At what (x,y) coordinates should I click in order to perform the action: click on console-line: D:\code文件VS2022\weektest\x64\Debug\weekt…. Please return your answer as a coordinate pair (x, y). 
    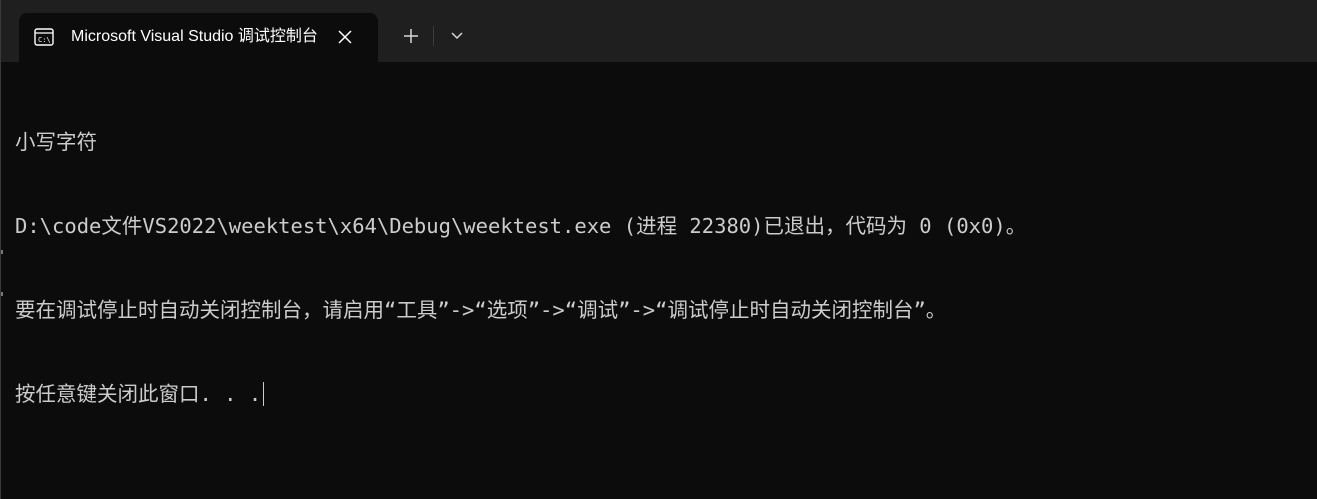
    Looking at the image, I should click on (521, 226).